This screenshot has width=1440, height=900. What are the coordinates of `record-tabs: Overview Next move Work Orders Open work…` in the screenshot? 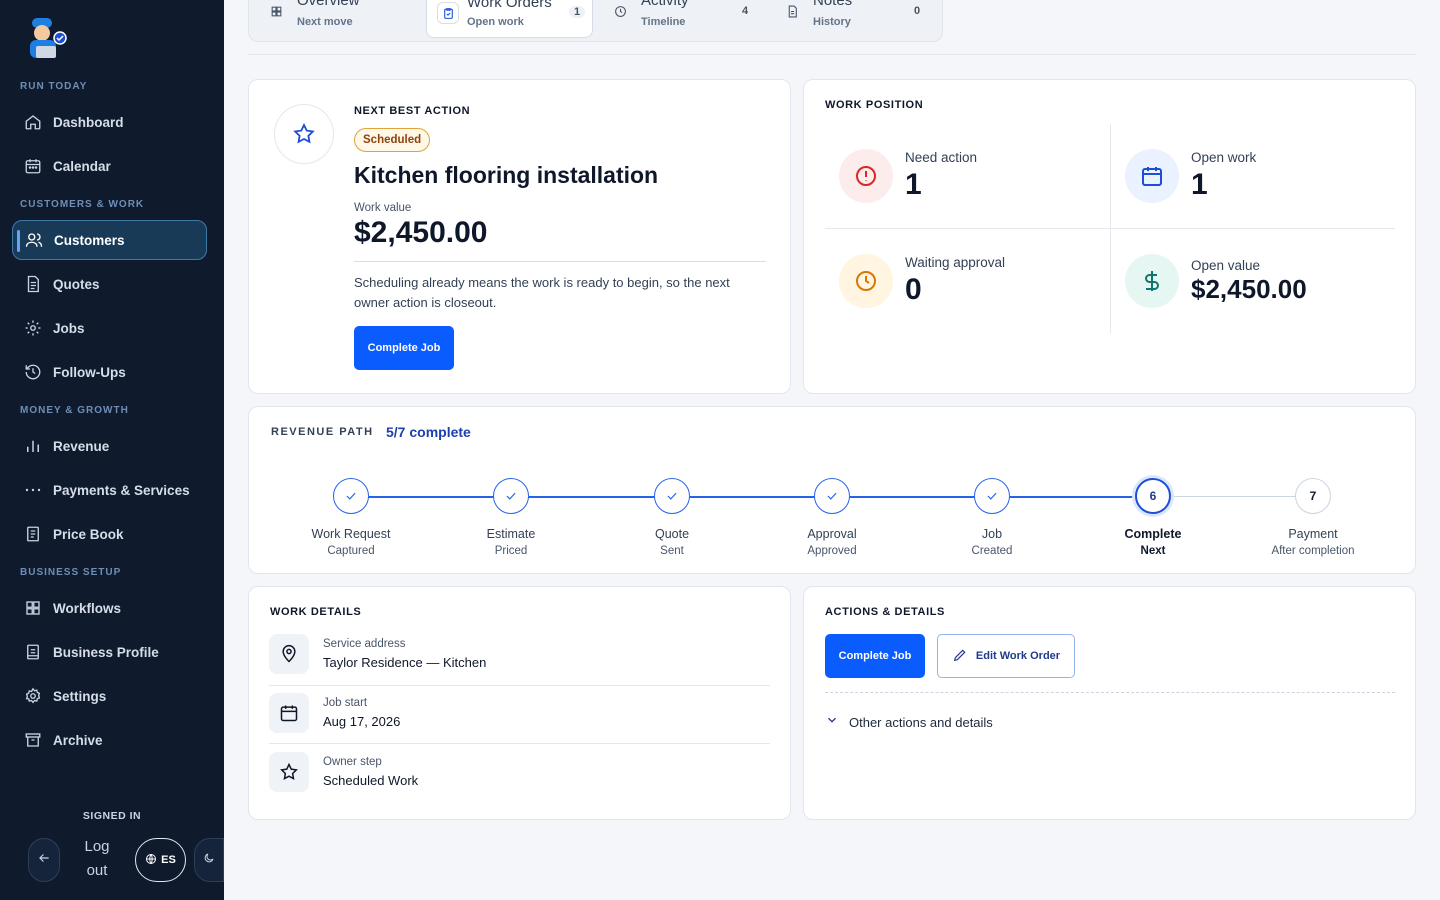 It's located at (595, 21).